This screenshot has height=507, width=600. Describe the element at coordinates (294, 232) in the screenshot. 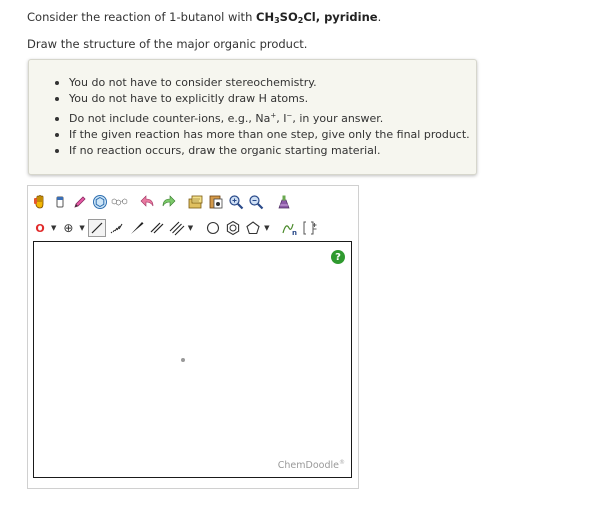

I see `svg-text: n` at that location.